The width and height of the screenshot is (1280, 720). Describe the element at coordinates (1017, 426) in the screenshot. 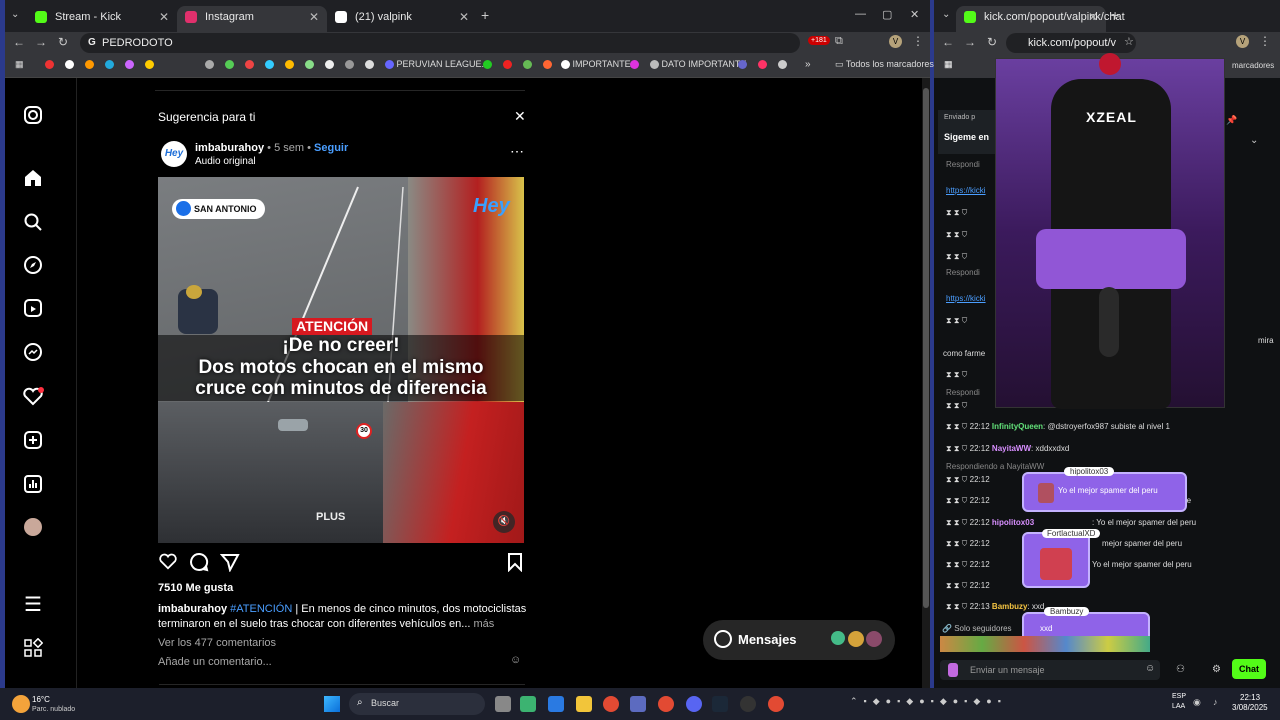

I see `chat-username: InfinityQueen` at that location.